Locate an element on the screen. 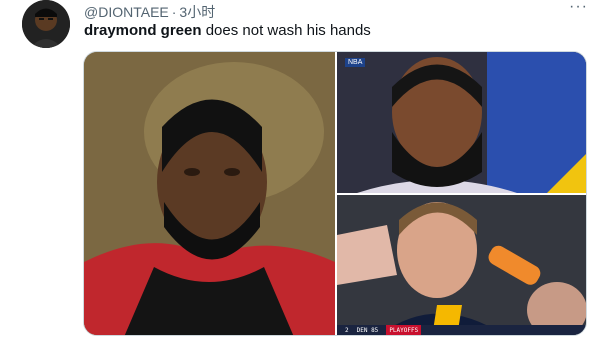 This screenshot has width=595, height=346. scorebar-home: 2 is located at coordinates (347, 330).